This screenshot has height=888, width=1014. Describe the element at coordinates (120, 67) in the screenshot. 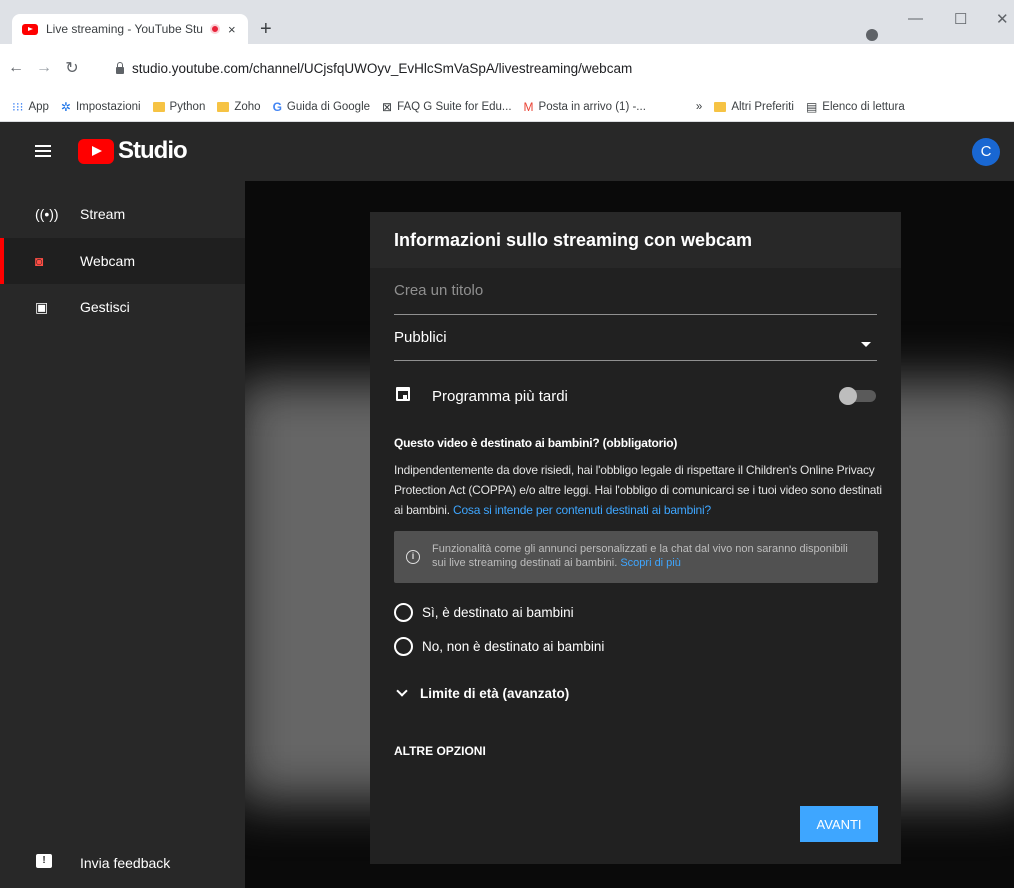

I see `lock-icon` at that location.